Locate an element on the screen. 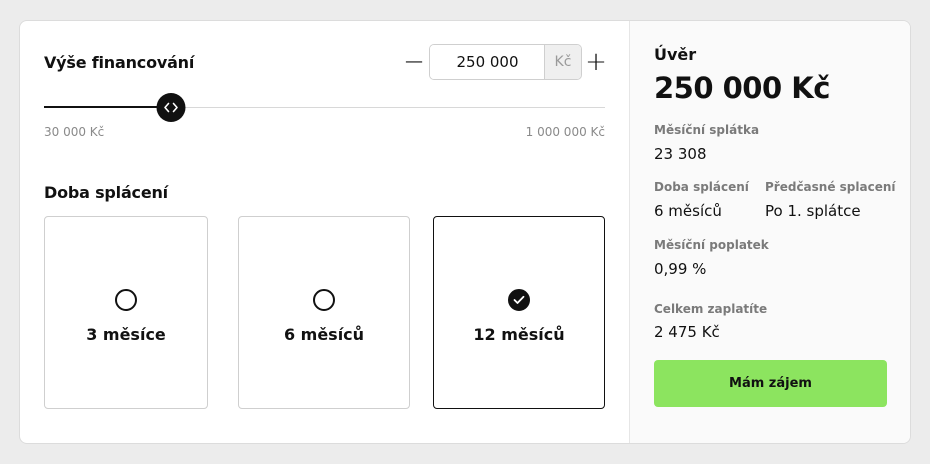 The image size is (930, 464). slider-min-label: 30 000 Kč is located at coordinates (74, 132).